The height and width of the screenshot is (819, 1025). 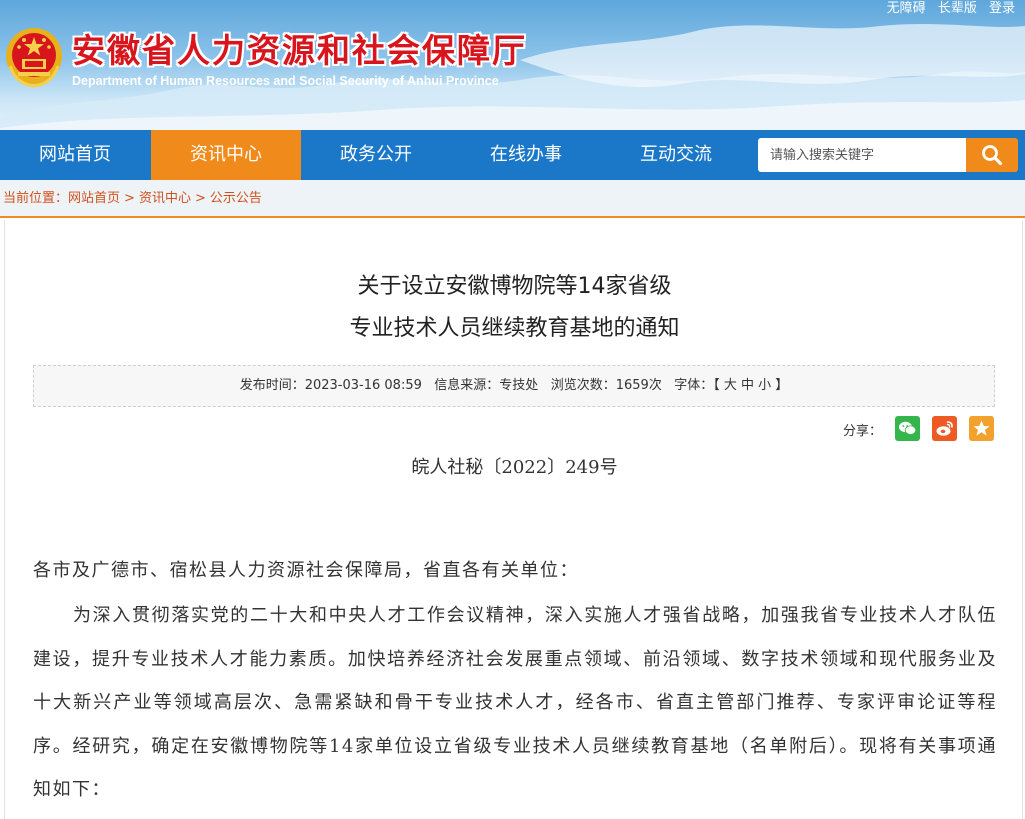 What do you see at coordinates (236, 198) in the screenshot?
I see `breadcrumb-announcements: 公示公告` at bounding box center [236, 198].